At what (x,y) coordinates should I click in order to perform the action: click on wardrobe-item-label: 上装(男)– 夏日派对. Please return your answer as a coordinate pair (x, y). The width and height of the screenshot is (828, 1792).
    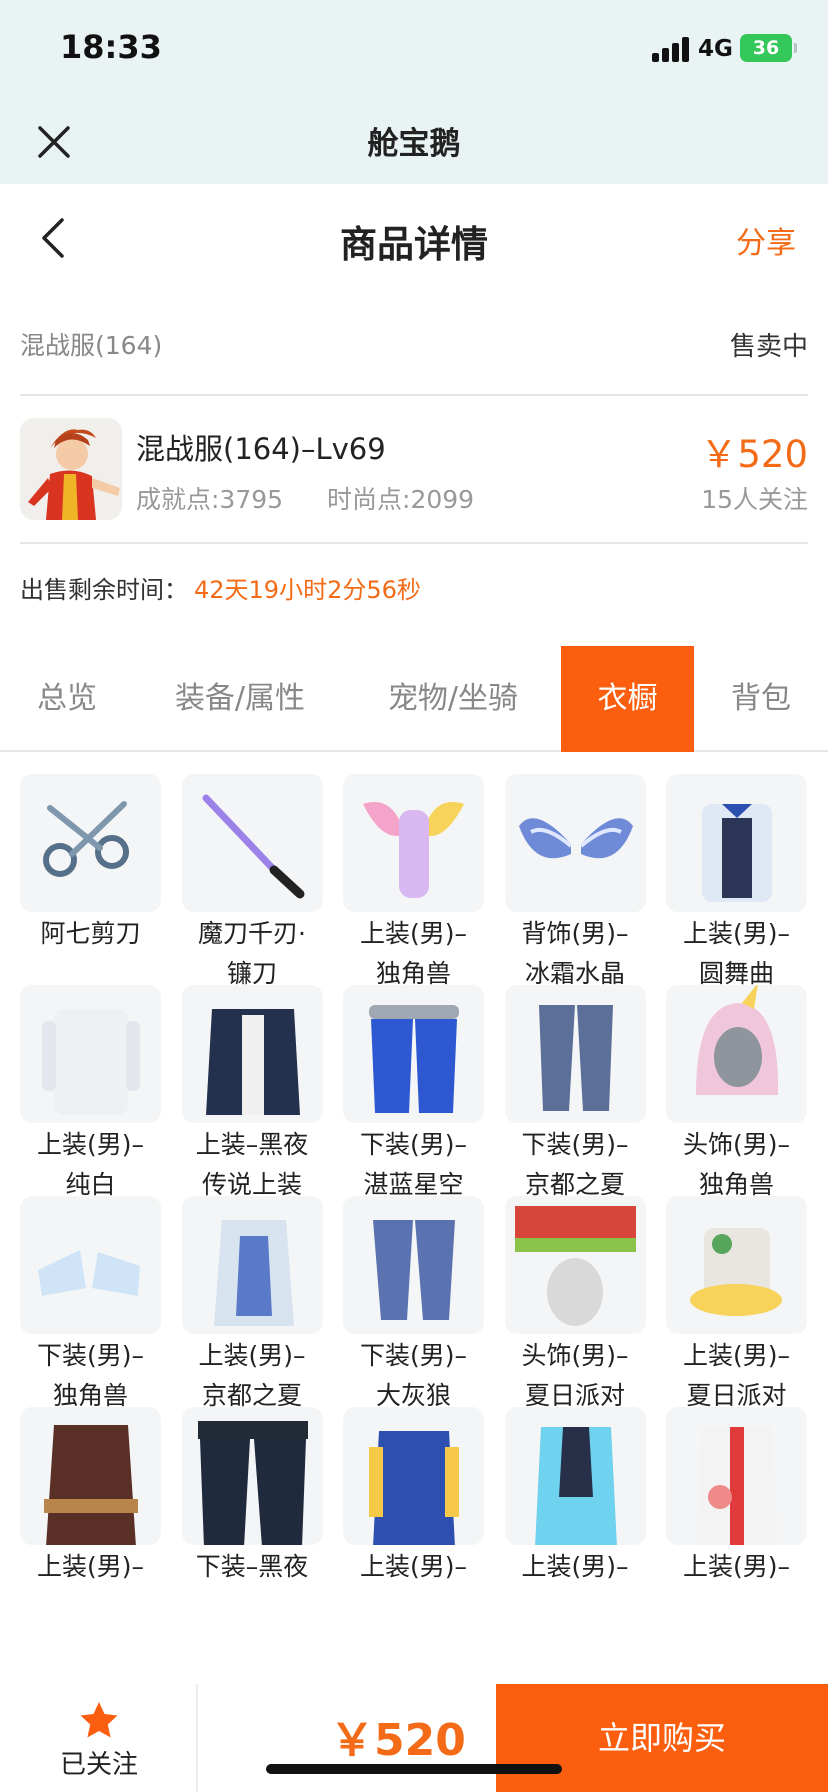
    Looking at the image, I should click on (736, 1376).